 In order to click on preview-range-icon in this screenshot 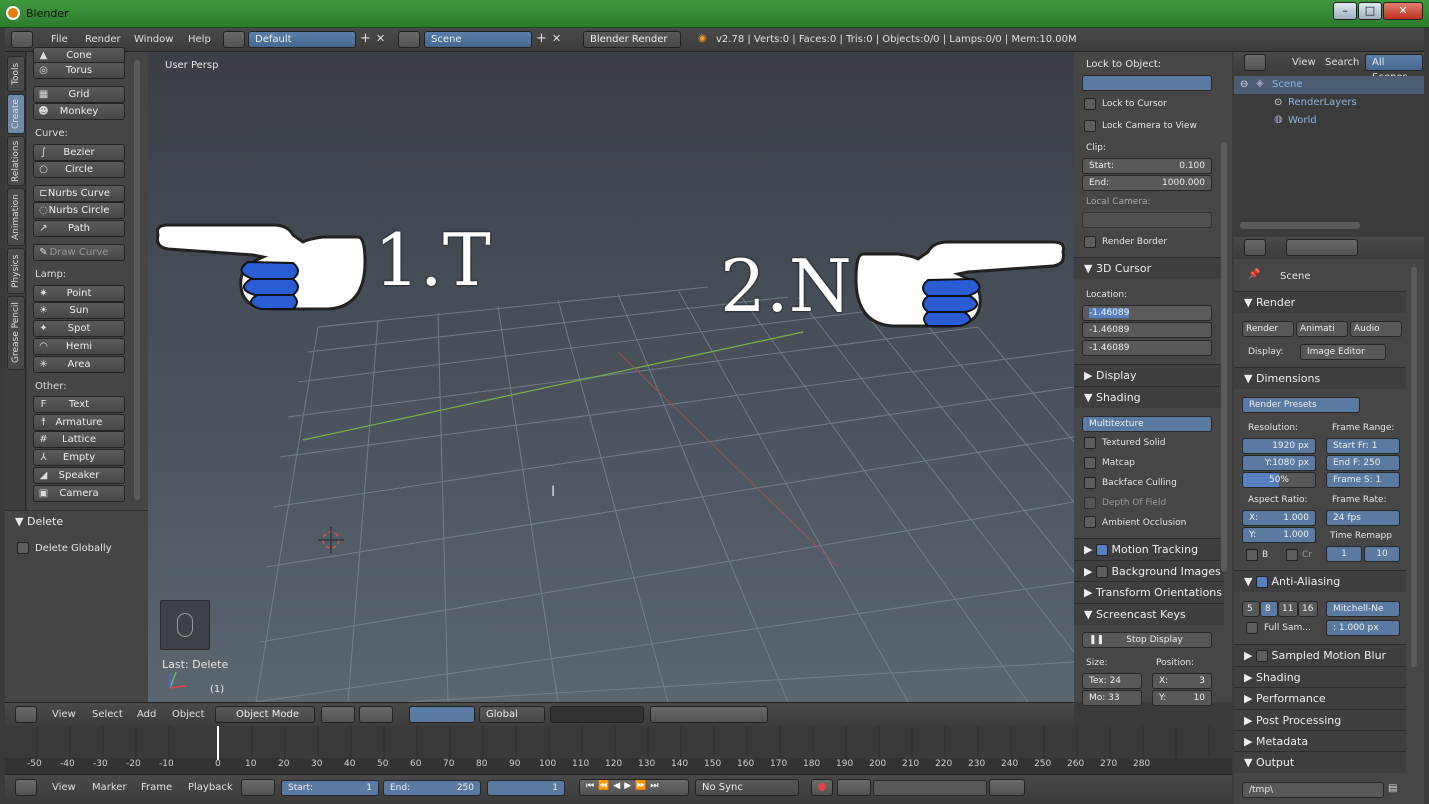, I will do `click(258, 787)`.